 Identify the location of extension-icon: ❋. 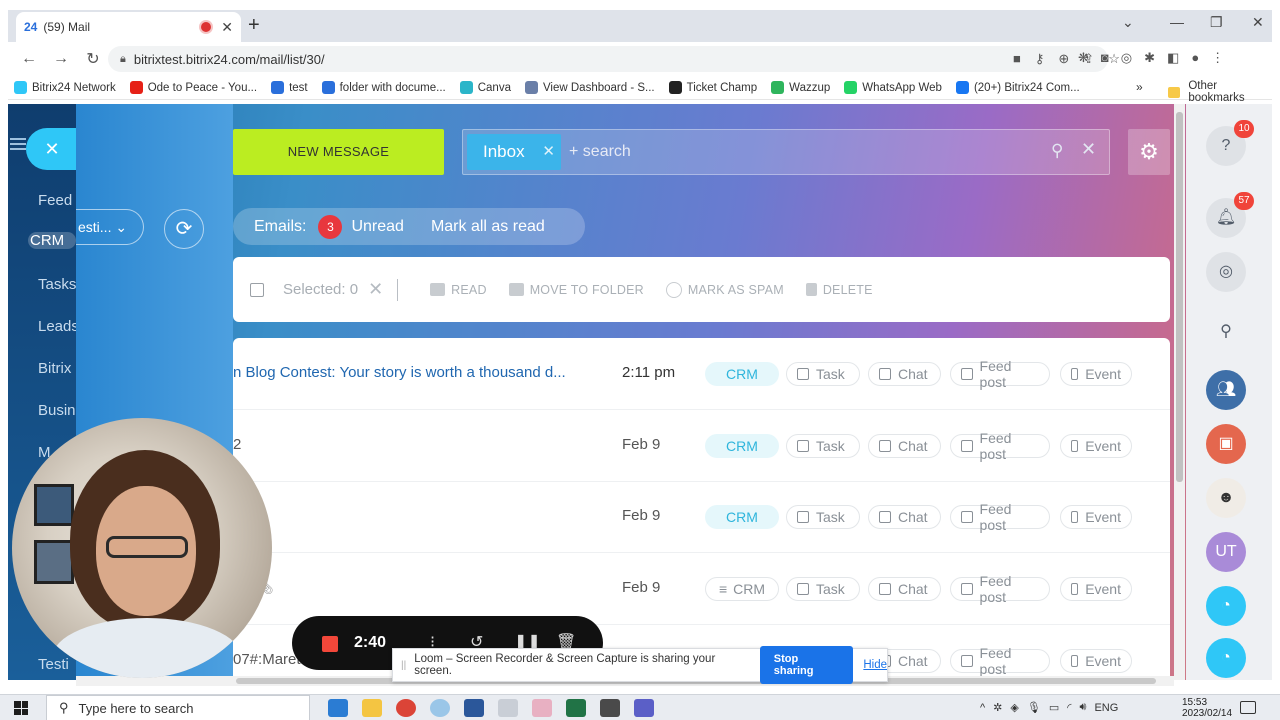
(1083, 58).